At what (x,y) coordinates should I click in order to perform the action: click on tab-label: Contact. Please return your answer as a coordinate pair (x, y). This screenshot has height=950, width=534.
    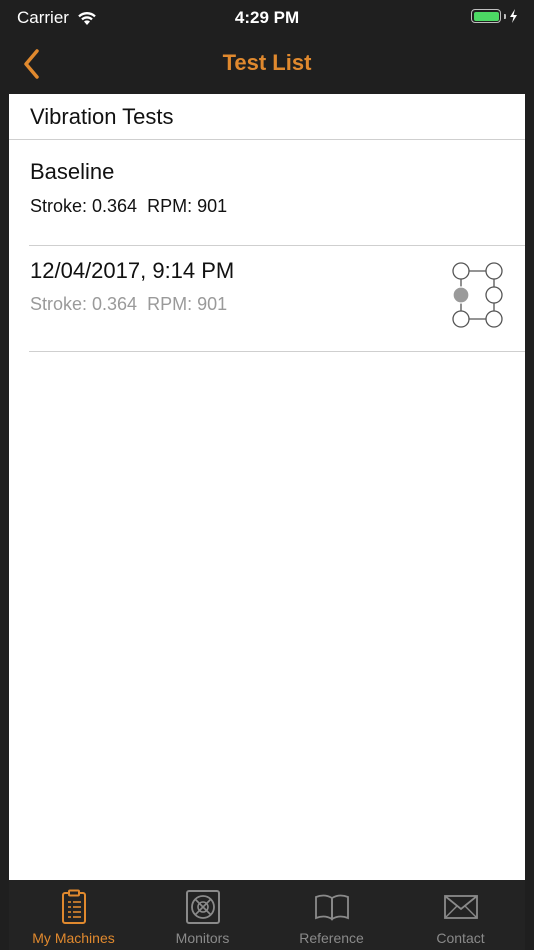
    Looking at the image, I should click on (460, 938).